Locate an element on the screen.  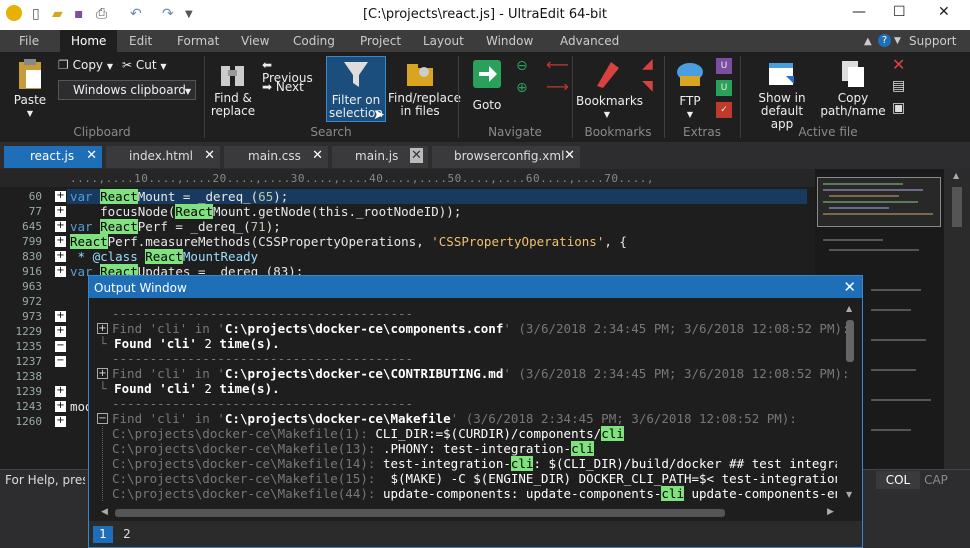
tab-browserconfig-xml: browserconfig.xml ✕ is located at coordinates (506, 157).